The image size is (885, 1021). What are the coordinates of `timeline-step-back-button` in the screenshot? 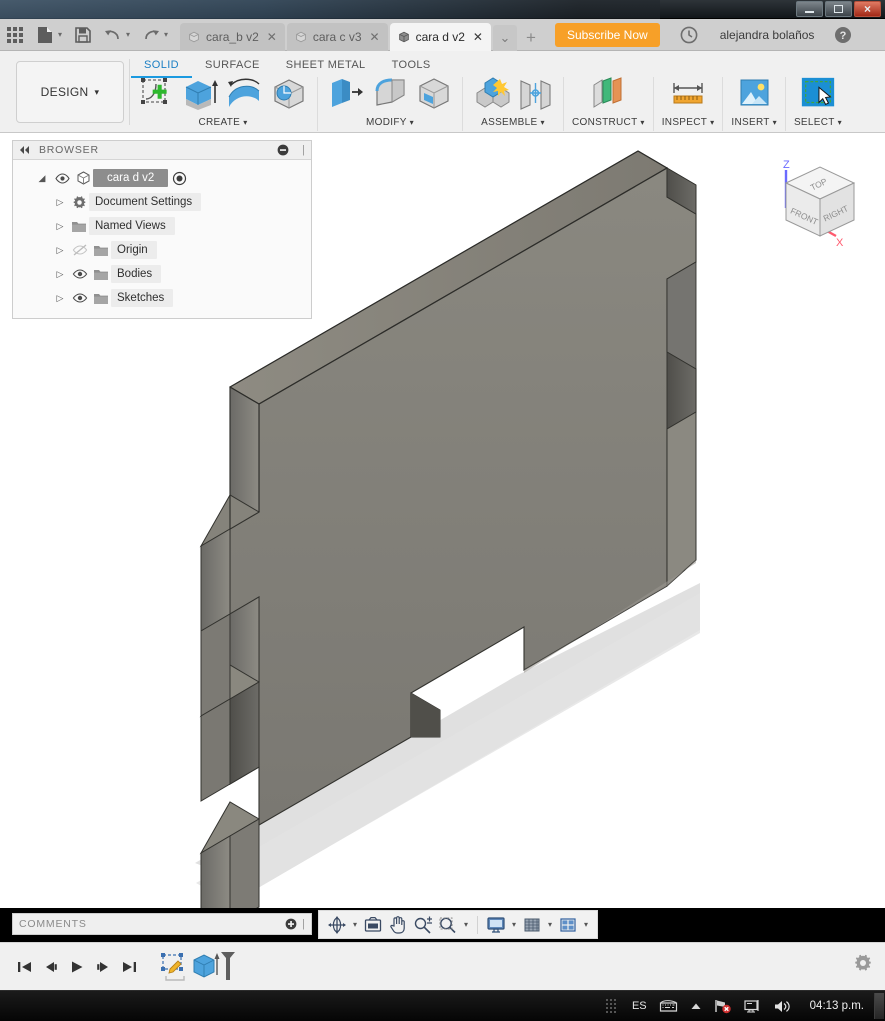 It's located at (51, 967).